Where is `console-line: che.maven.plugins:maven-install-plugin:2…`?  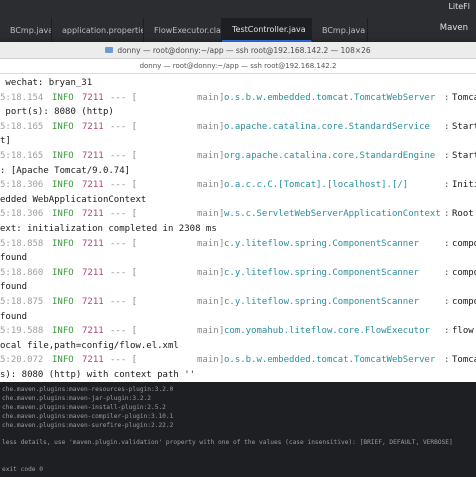
console-line: che.maven.plugins:maven-install-plugin:2… is located at coordinates (84, 407).